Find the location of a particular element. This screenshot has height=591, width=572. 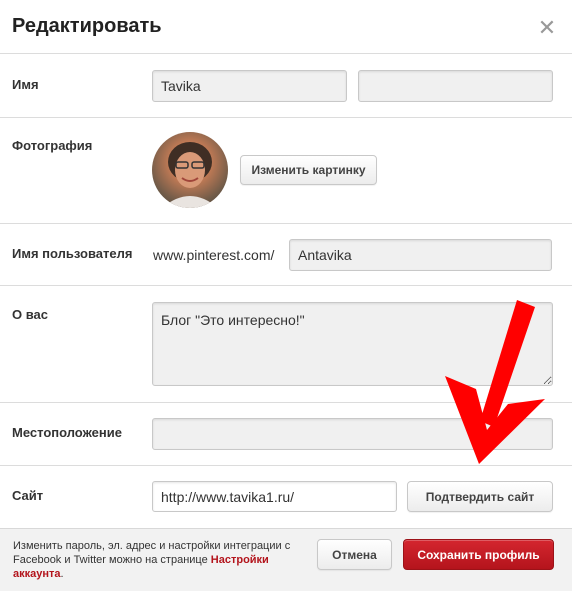

last-name-input is located at coordinates (455, 86).